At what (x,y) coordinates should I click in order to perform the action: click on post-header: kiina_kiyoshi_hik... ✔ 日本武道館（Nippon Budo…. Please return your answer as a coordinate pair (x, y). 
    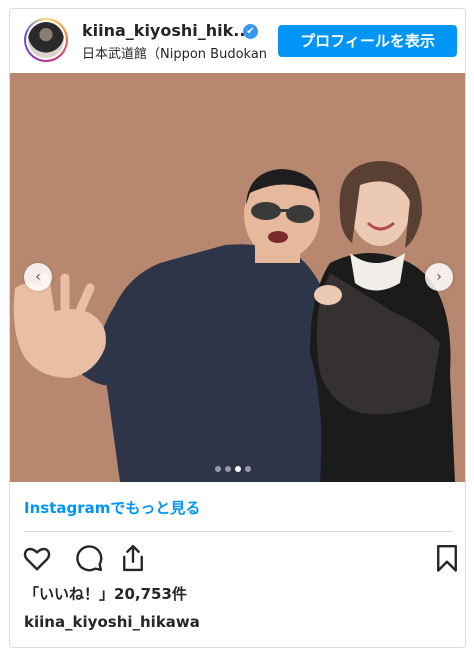
    Looking at the image, I should click on (237, 41).